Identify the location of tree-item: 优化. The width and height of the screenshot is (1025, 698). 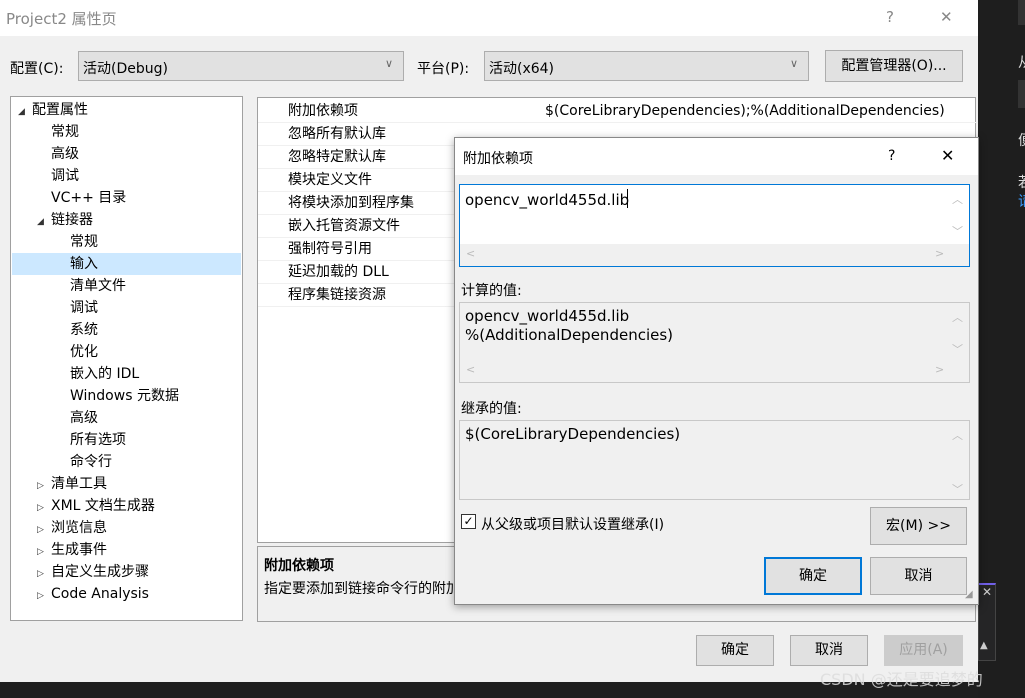
(126, 352).